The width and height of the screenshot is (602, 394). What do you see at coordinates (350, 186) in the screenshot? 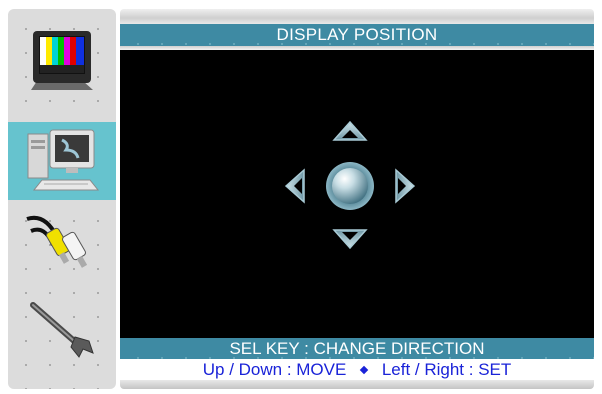
I see `center-ball-icon` at bounding box center [350, 186].